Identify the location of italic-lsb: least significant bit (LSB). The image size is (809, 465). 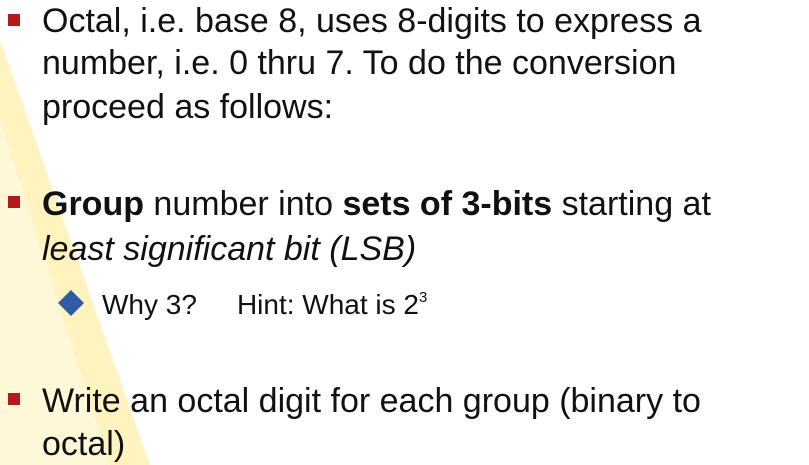
(229, 249).